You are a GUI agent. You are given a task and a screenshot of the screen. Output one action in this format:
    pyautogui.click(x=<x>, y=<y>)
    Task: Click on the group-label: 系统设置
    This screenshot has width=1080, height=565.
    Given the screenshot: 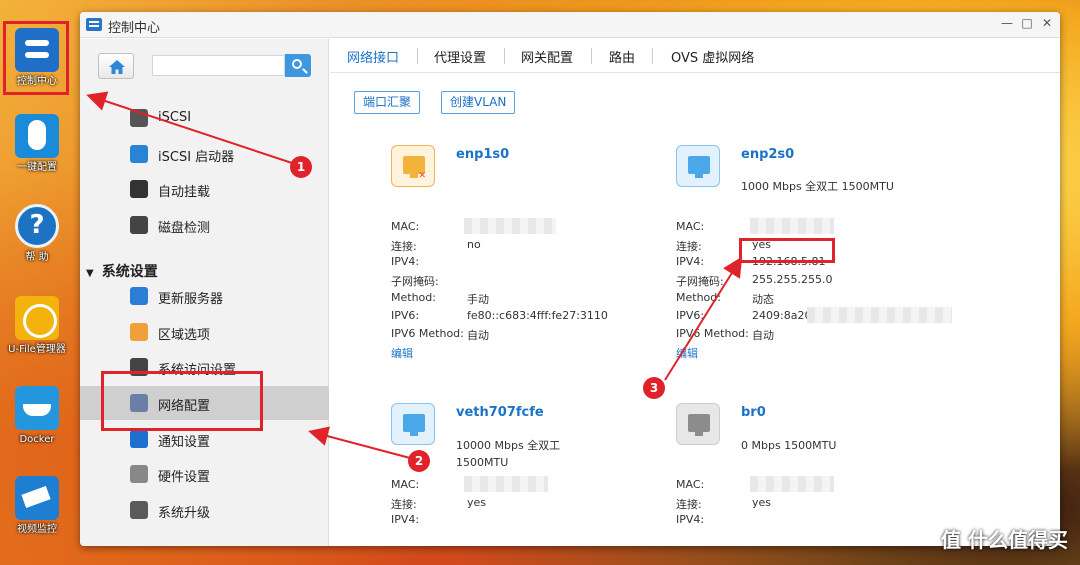 What is the action you would take?
    pyautogui.click(x=129, y=272)
    